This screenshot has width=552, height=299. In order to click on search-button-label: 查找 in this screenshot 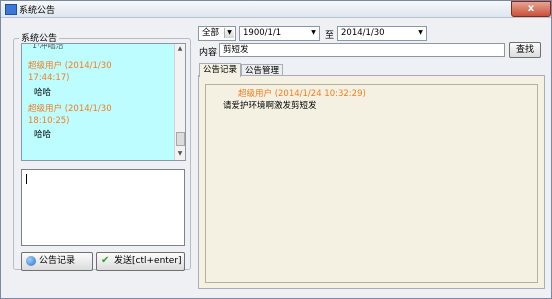, I will do `click(524, 50)`.